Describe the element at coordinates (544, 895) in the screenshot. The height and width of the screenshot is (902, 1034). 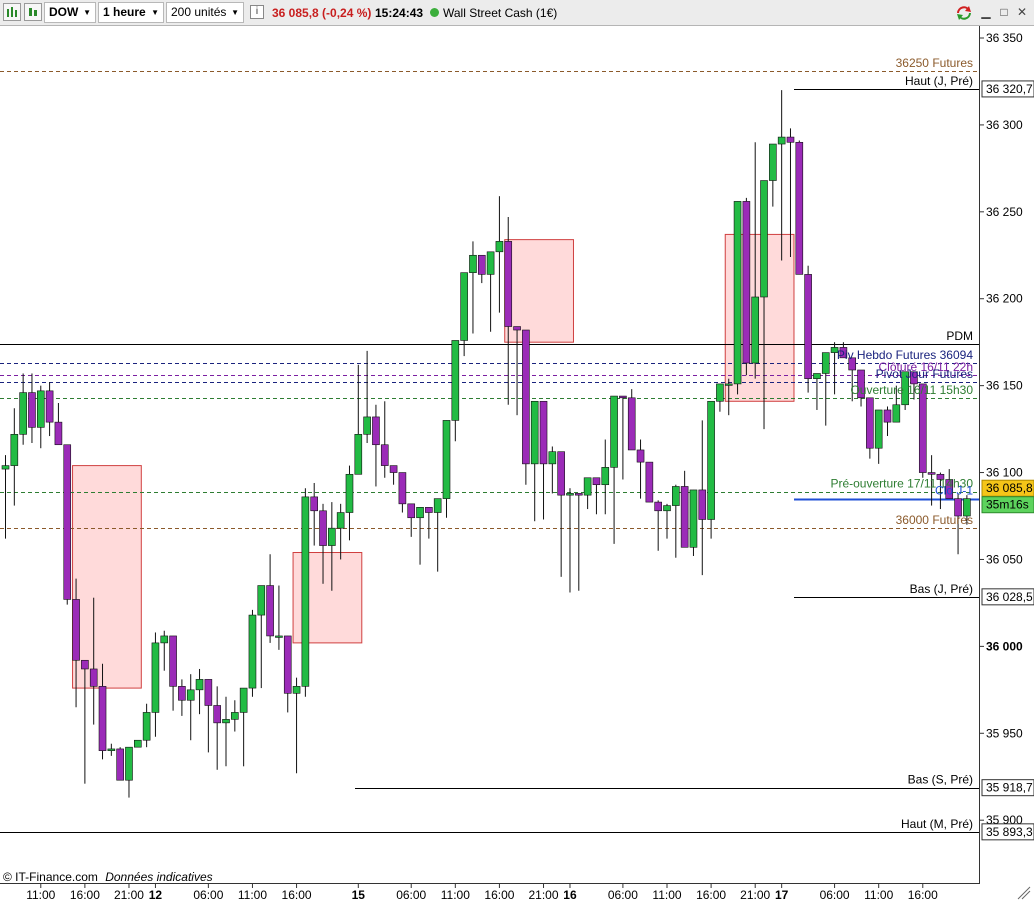
I see `time-tick-label: 21:00` at that location.